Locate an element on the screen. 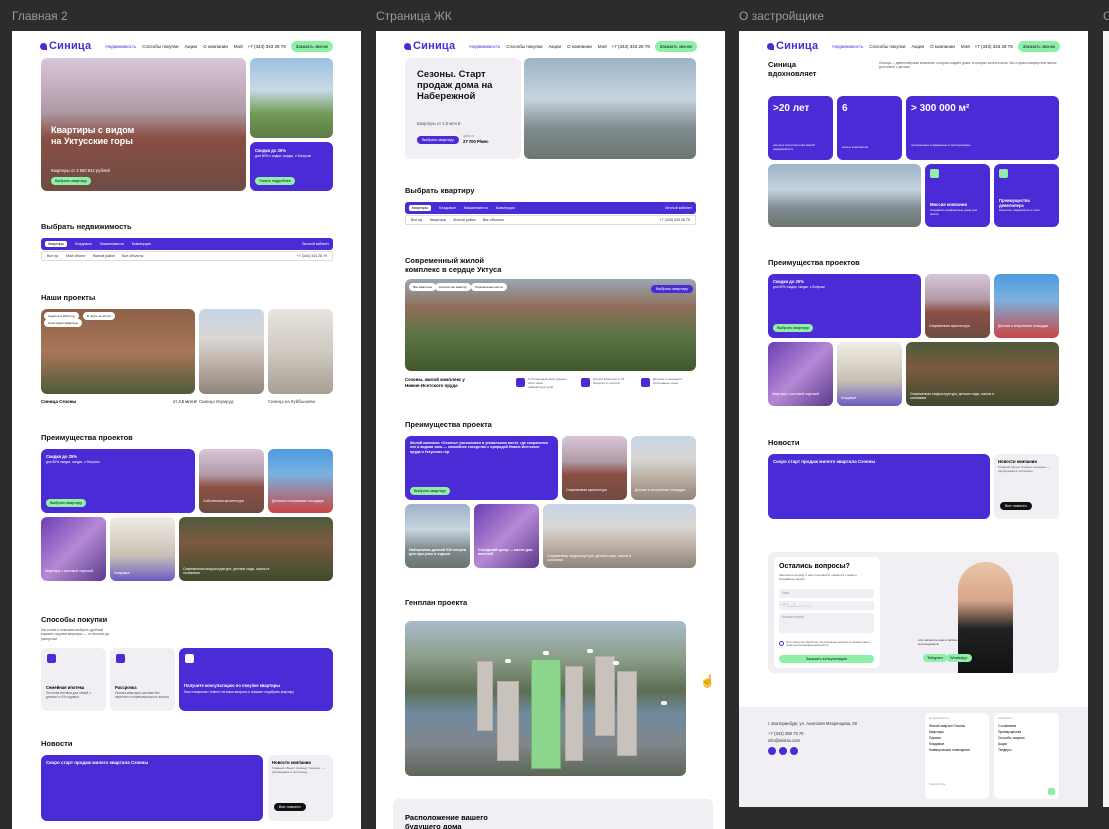  adv-card: Собственная архитектура is located at coordinates (231, 481).